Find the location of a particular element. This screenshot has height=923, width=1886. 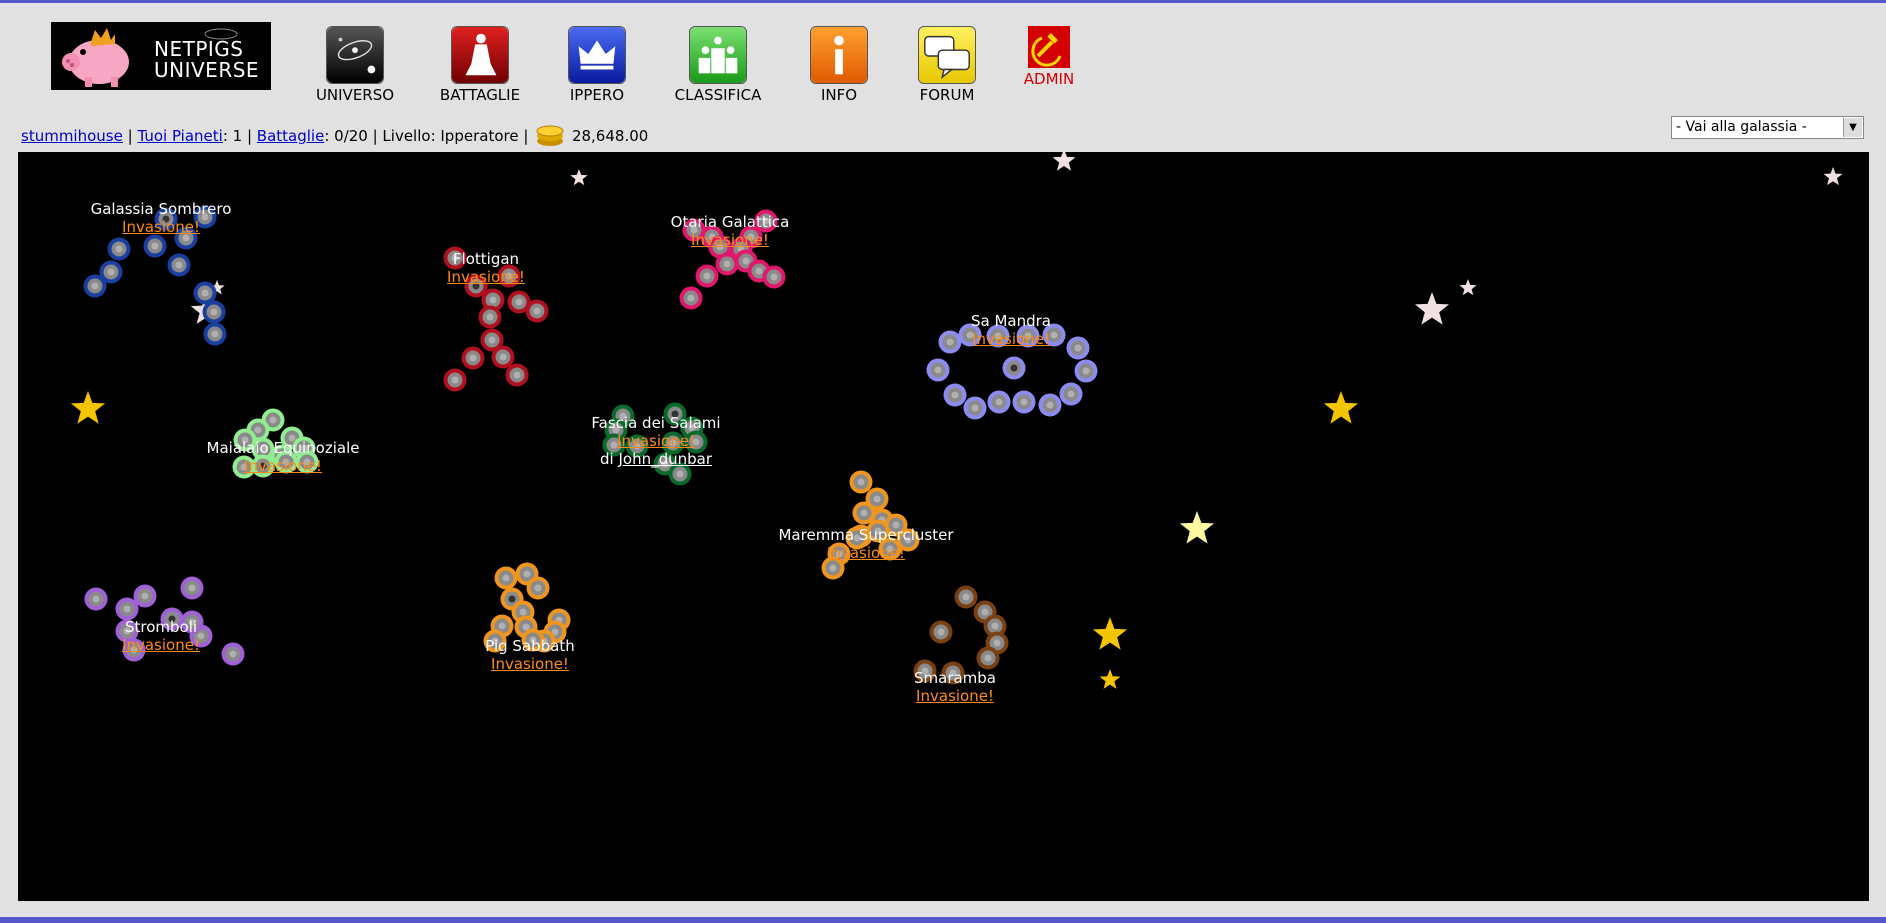

nav-forum: FORUM is located at coordinates (947, 65).